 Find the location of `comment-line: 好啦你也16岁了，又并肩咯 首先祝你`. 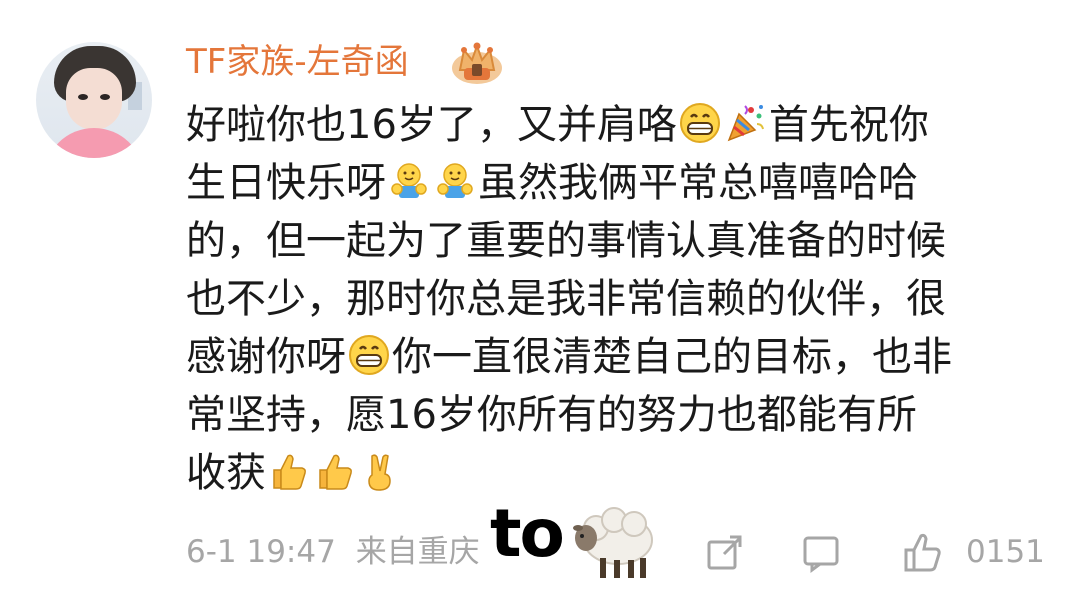

comment-line: 好啦你也16岁了，又并肩咯 首先祝你 is located at coordinates (621, 125).